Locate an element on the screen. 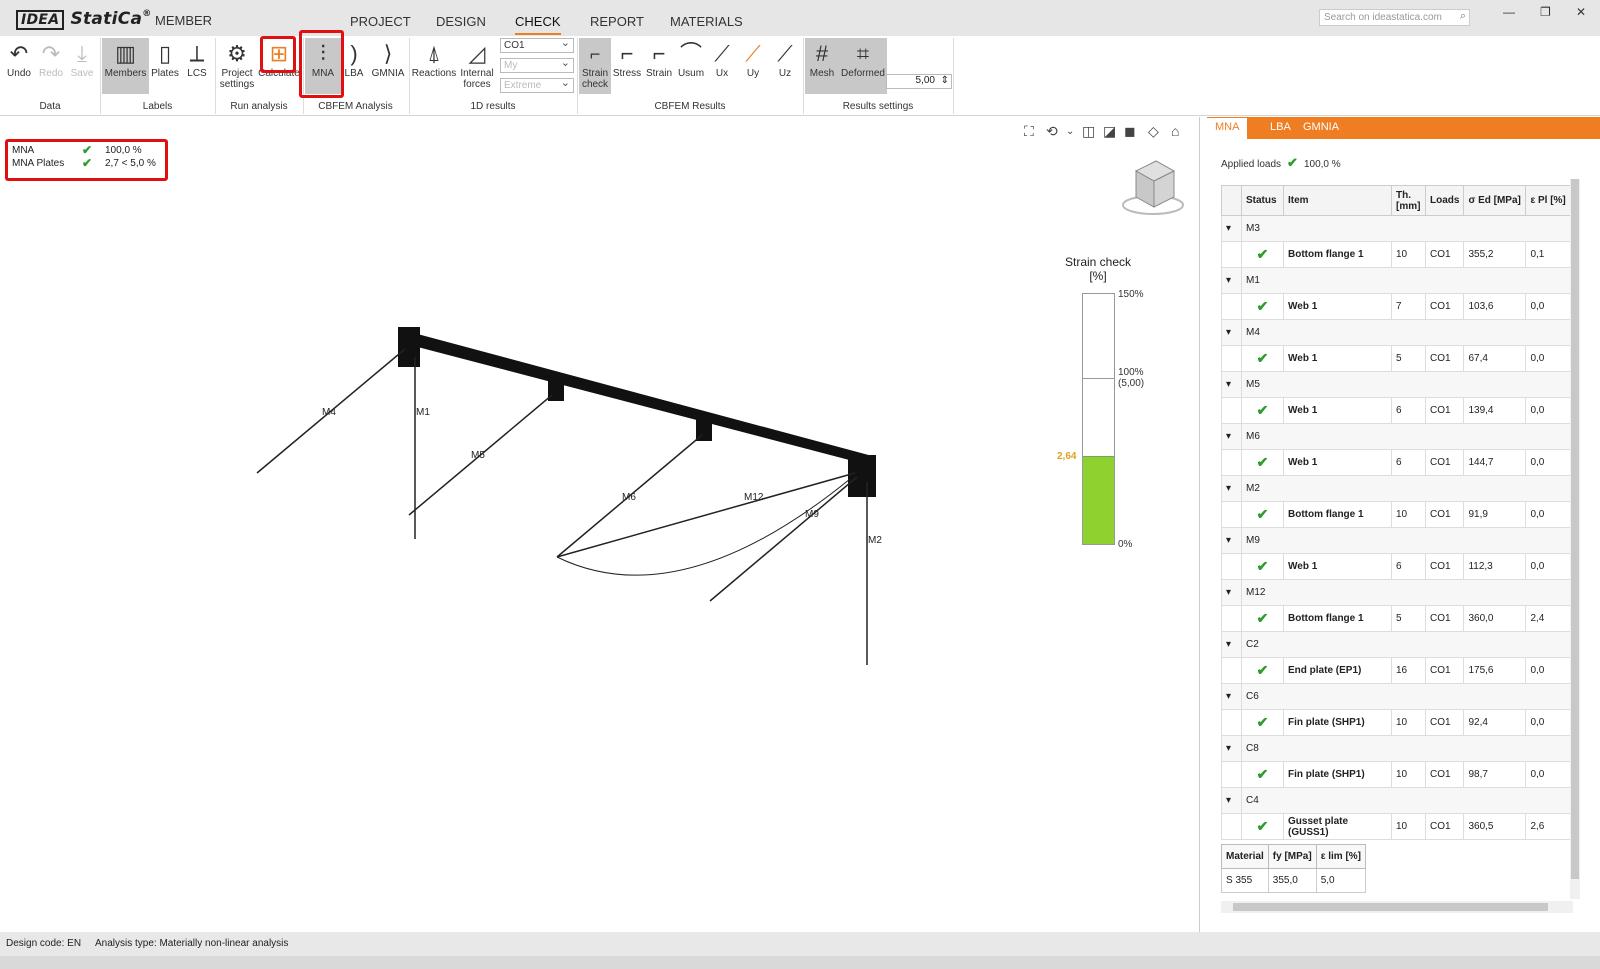 The image size is (1600, 969). members-button: ▥ Members is located at coordinates (125, 66).